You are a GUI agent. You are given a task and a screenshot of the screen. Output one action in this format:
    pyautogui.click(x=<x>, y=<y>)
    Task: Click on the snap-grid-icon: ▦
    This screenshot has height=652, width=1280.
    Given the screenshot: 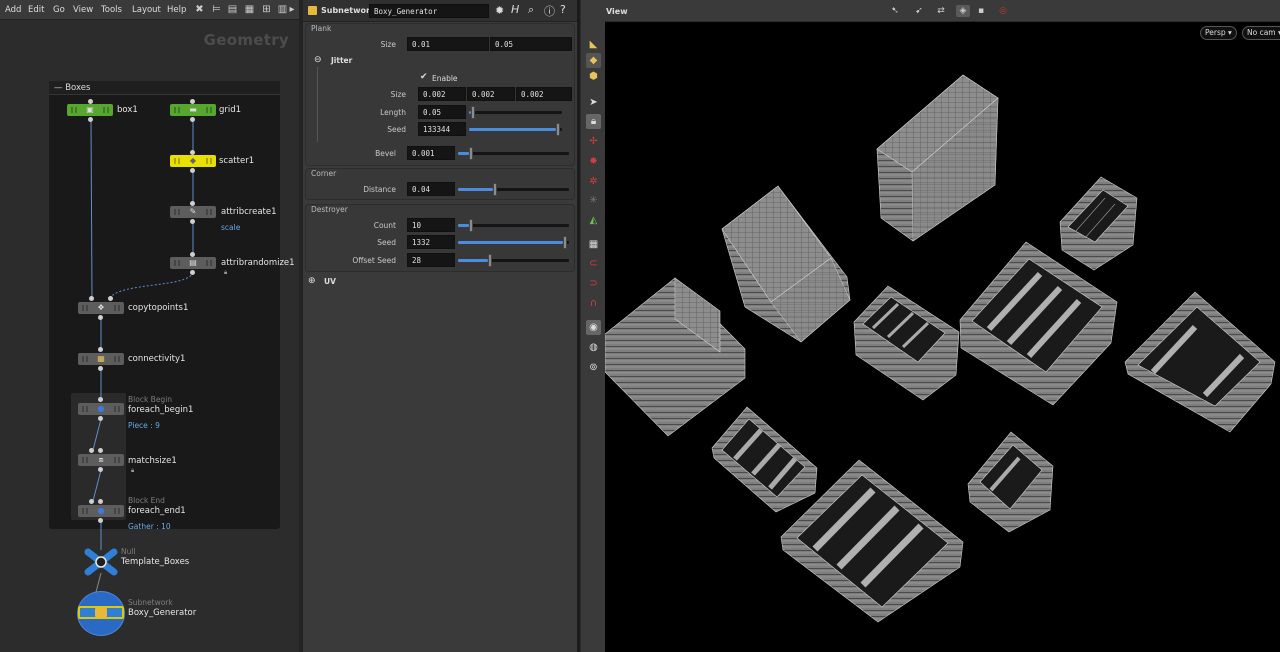 What is the action you would take?
    pyautogui.click(x=593, y=244)
    